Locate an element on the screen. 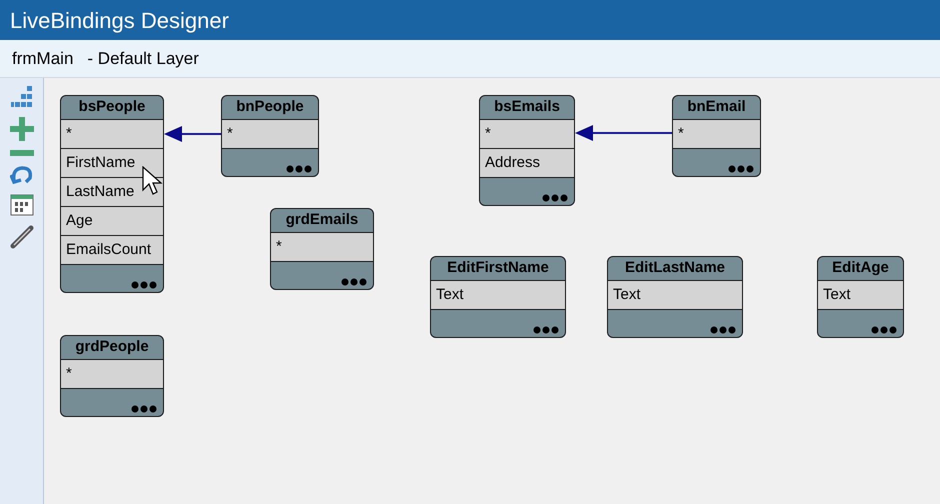 Image resolution: width=940 pixels, height=504 pixels. binding-node: EditAge Text is located at coordinates (860, 297).